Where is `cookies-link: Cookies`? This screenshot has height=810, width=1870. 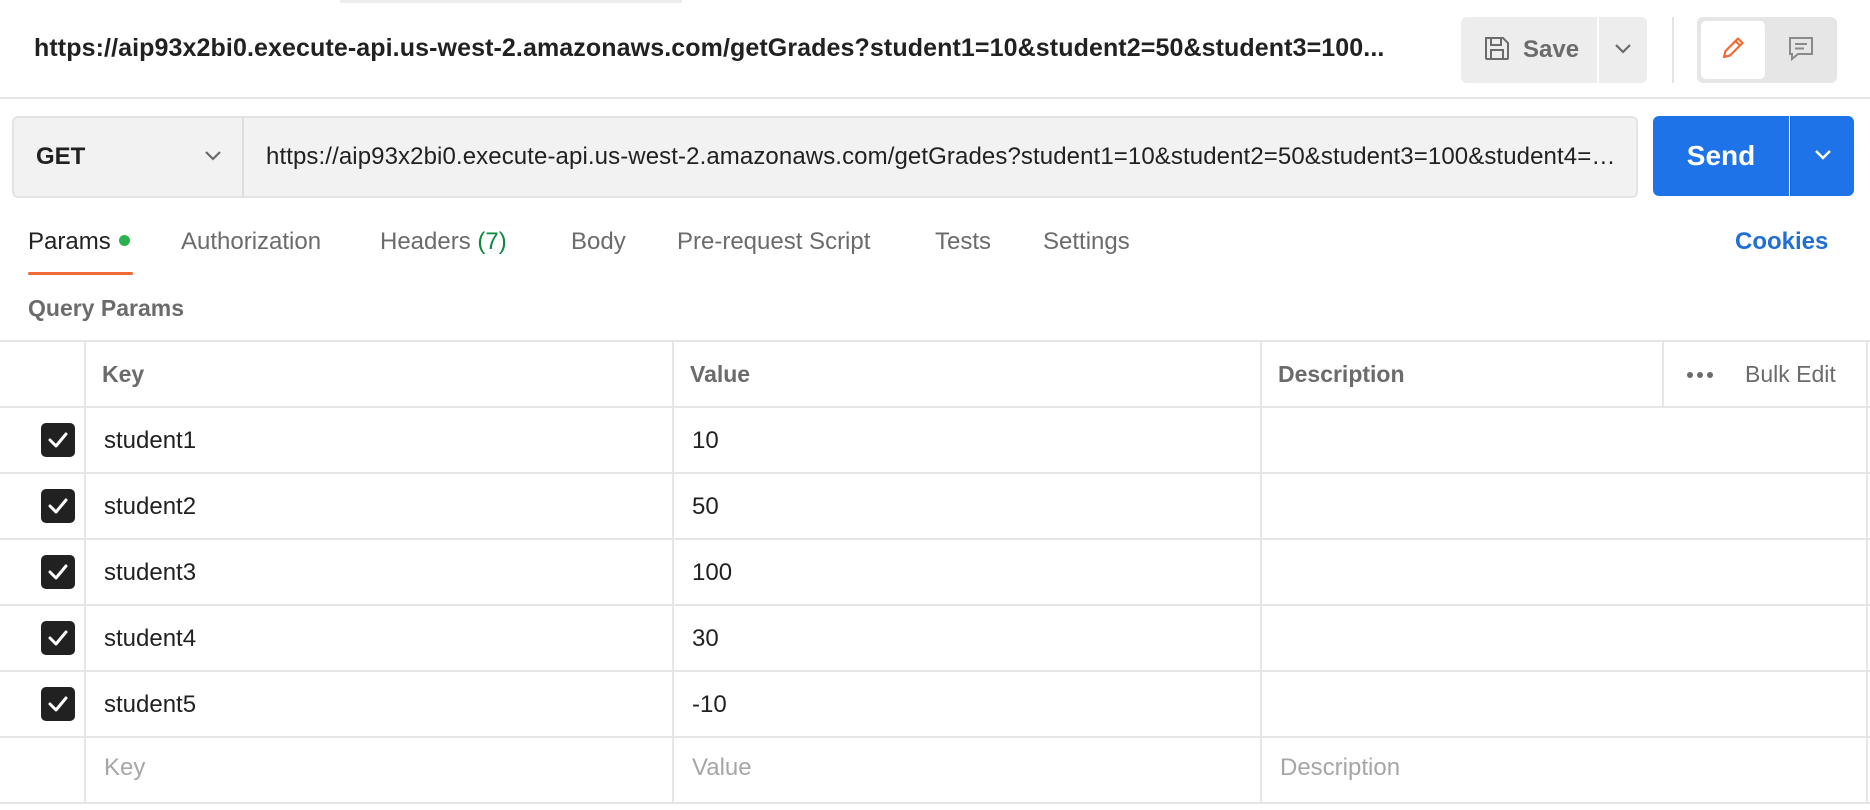 cookies-link: Cookies is located at coordinates (1781, 242).